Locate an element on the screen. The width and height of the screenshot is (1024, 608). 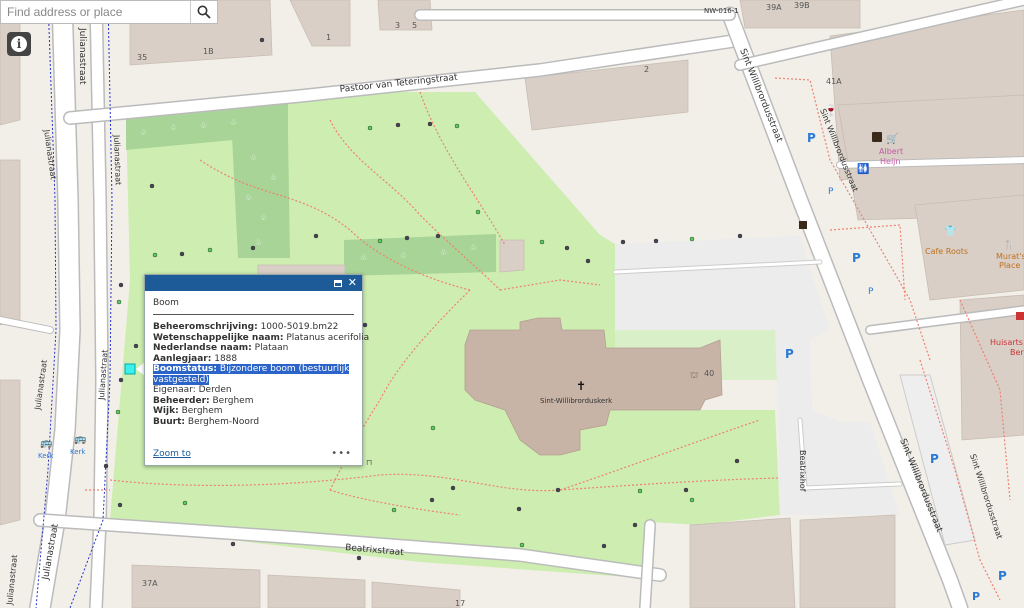
svg-text: 1B is located at coordinates (208, 51).